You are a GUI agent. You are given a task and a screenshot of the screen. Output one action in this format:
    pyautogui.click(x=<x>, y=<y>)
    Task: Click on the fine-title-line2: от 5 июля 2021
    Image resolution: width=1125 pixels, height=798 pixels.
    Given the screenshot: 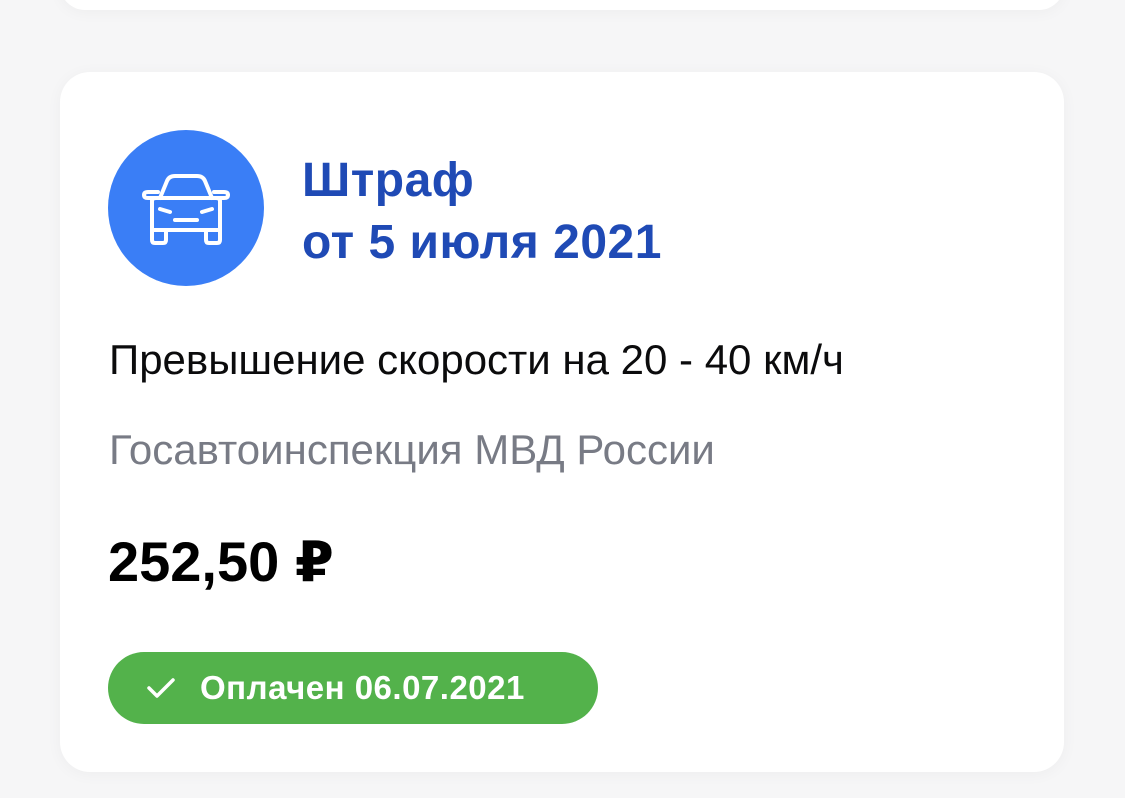 What is the action you would take?
    pyautogui.click(x=482, y=242)
    